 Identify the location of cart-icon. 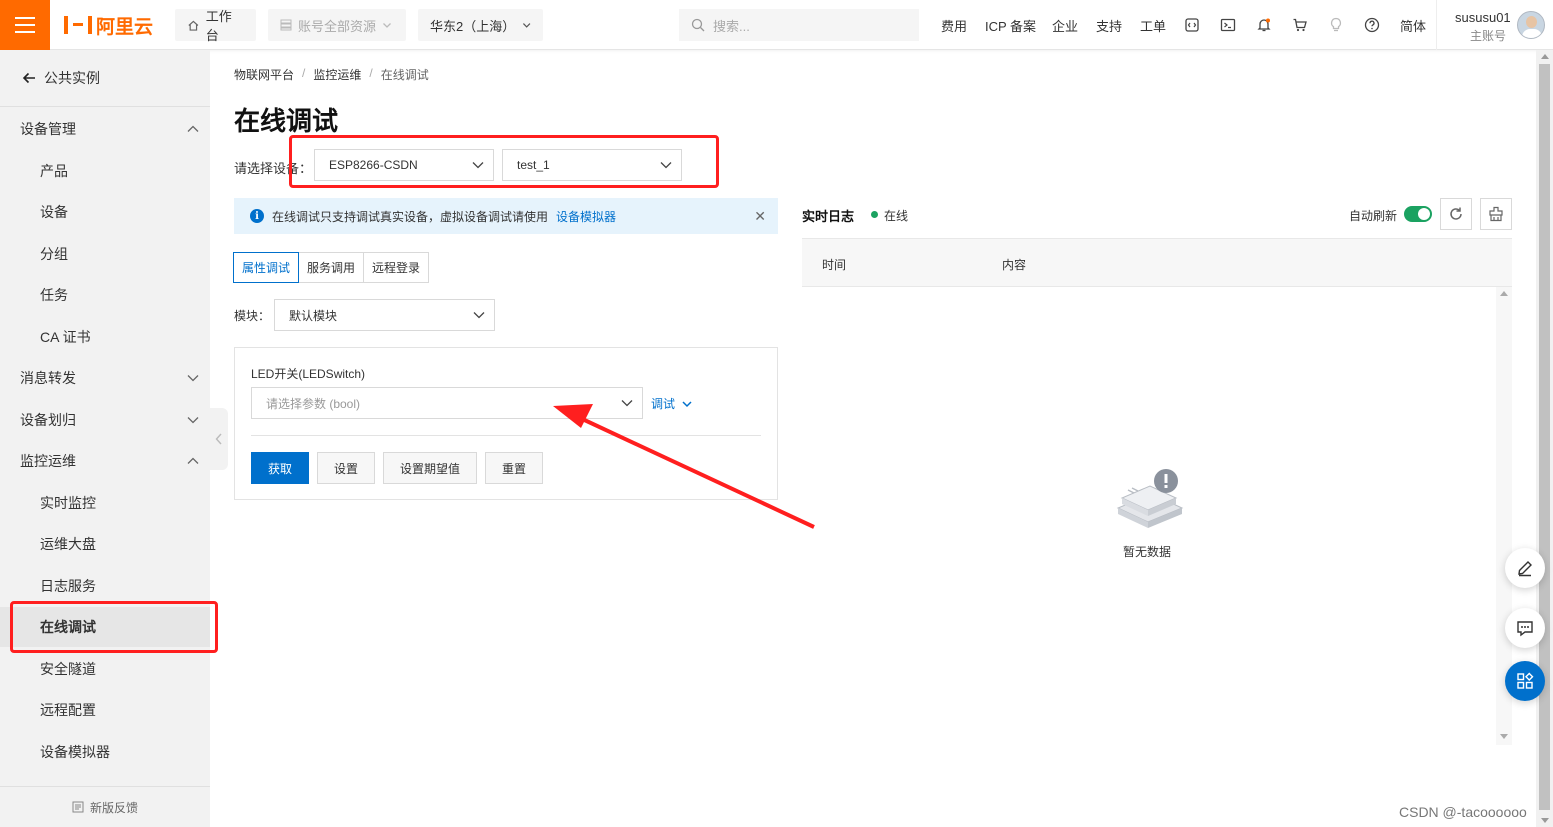
(1300, 25).